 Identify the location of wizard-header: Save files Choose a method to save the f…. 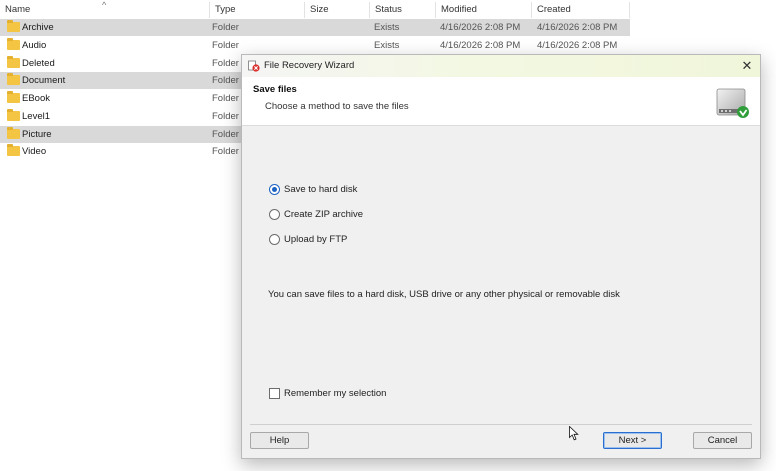
(501, 101).